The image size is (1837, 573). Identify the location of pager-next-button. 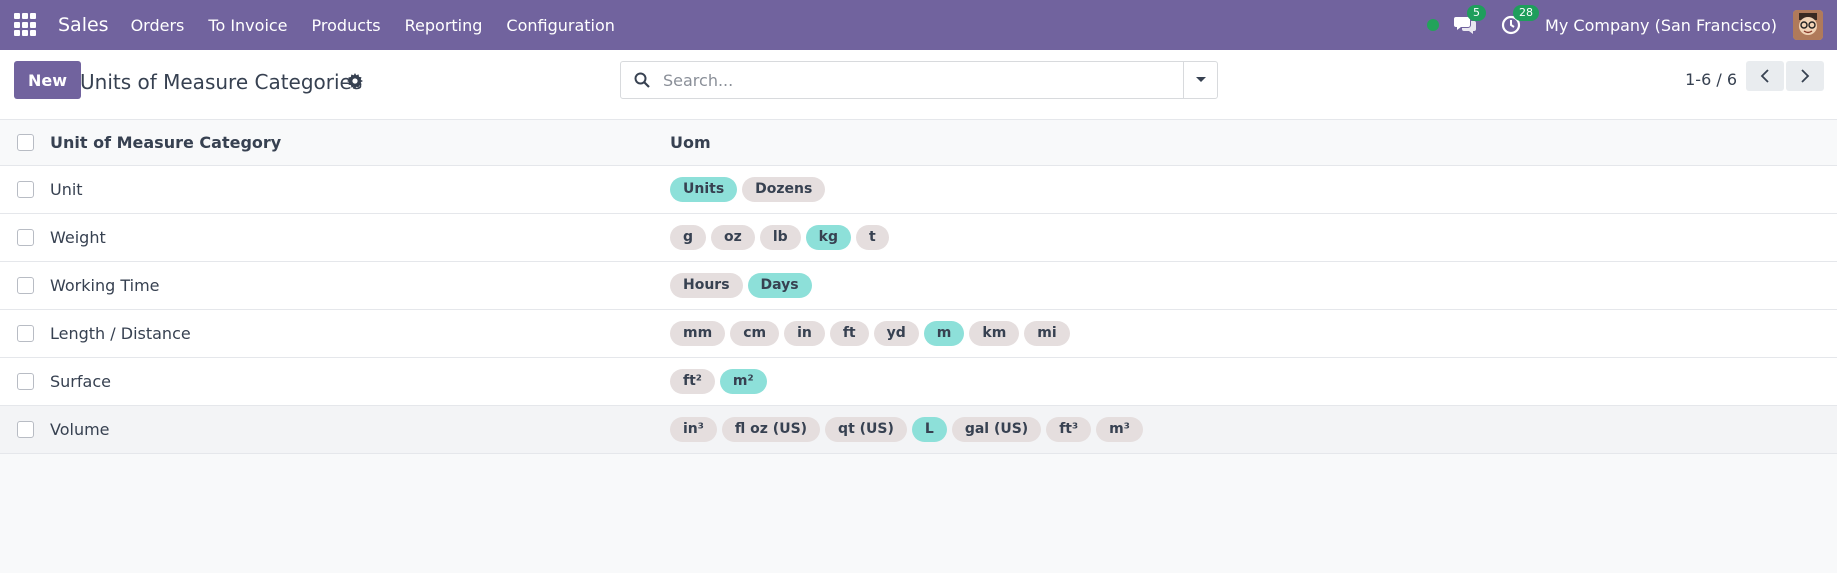
(1805, 76).